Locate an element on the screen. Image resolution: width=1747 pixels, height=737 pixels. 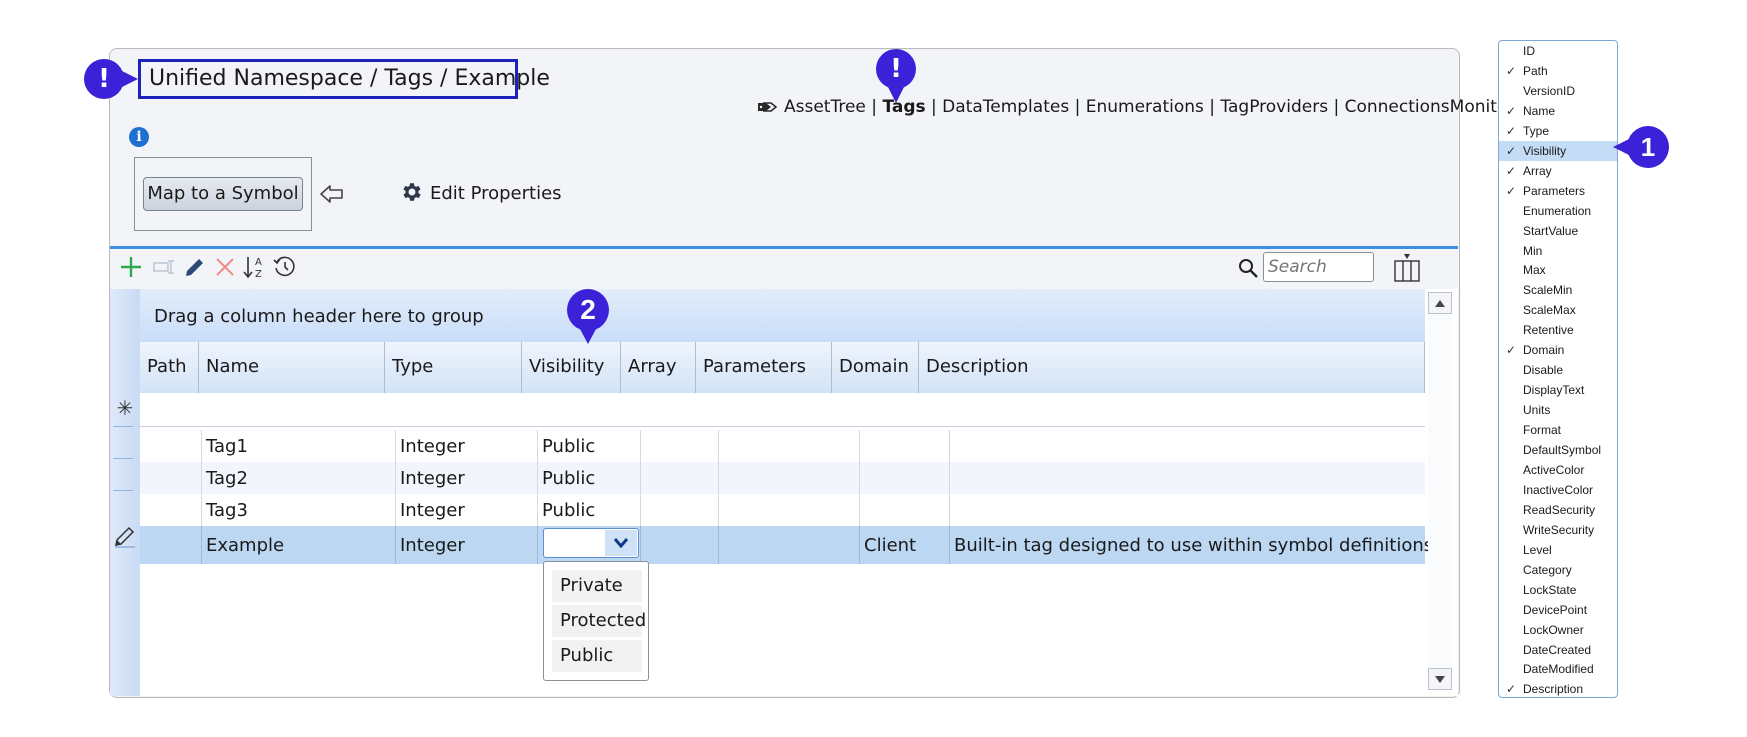
history-icon is located at coordinates (285, 267).